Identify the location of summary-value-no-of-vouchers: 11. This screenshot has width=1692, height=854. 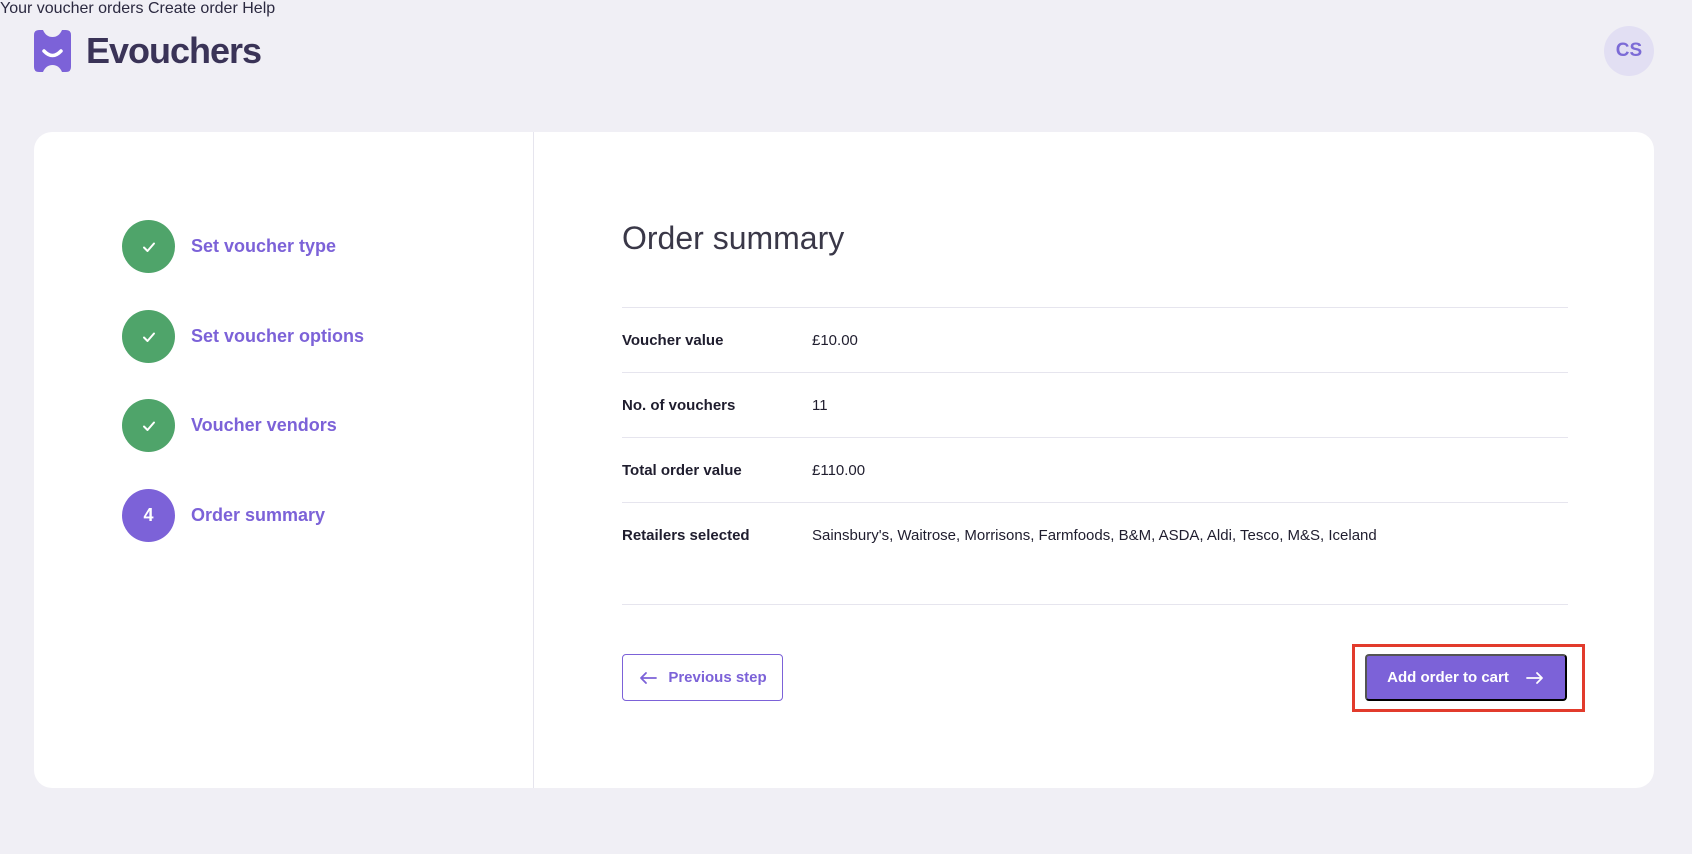
(820, 405).